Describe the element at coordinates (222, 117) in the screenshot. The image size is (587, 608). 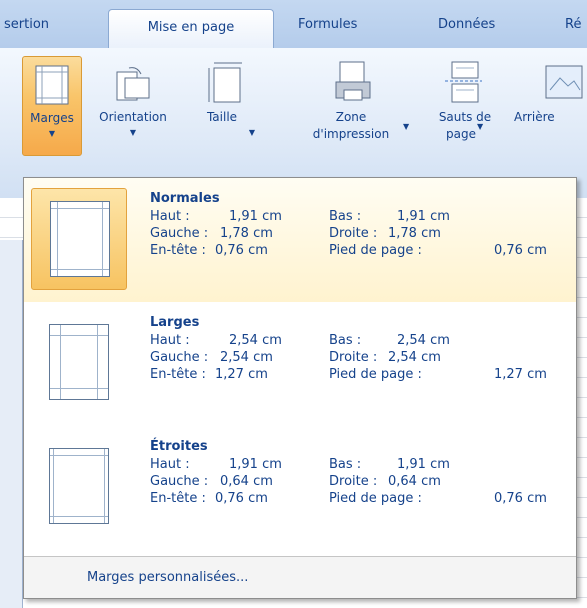
I see `taille-label: Taille` at that location.